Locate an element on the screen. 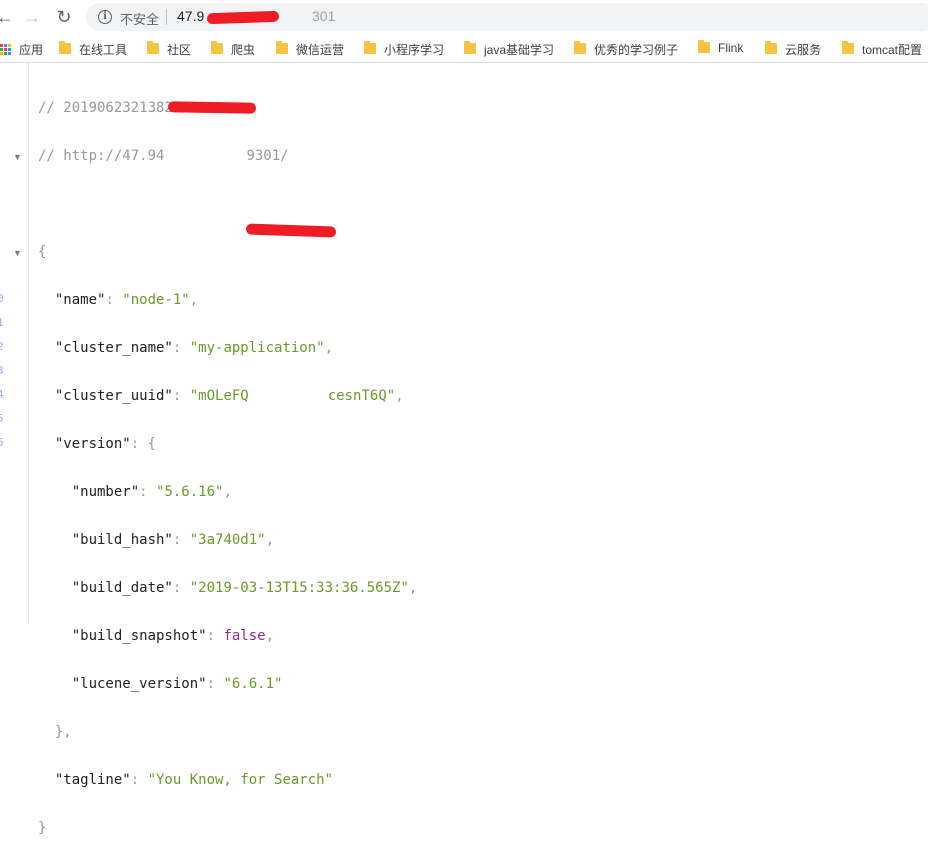 The width and height of the screenshot is (928, 864). json-key: "version" is located at coordinates (92, 444).